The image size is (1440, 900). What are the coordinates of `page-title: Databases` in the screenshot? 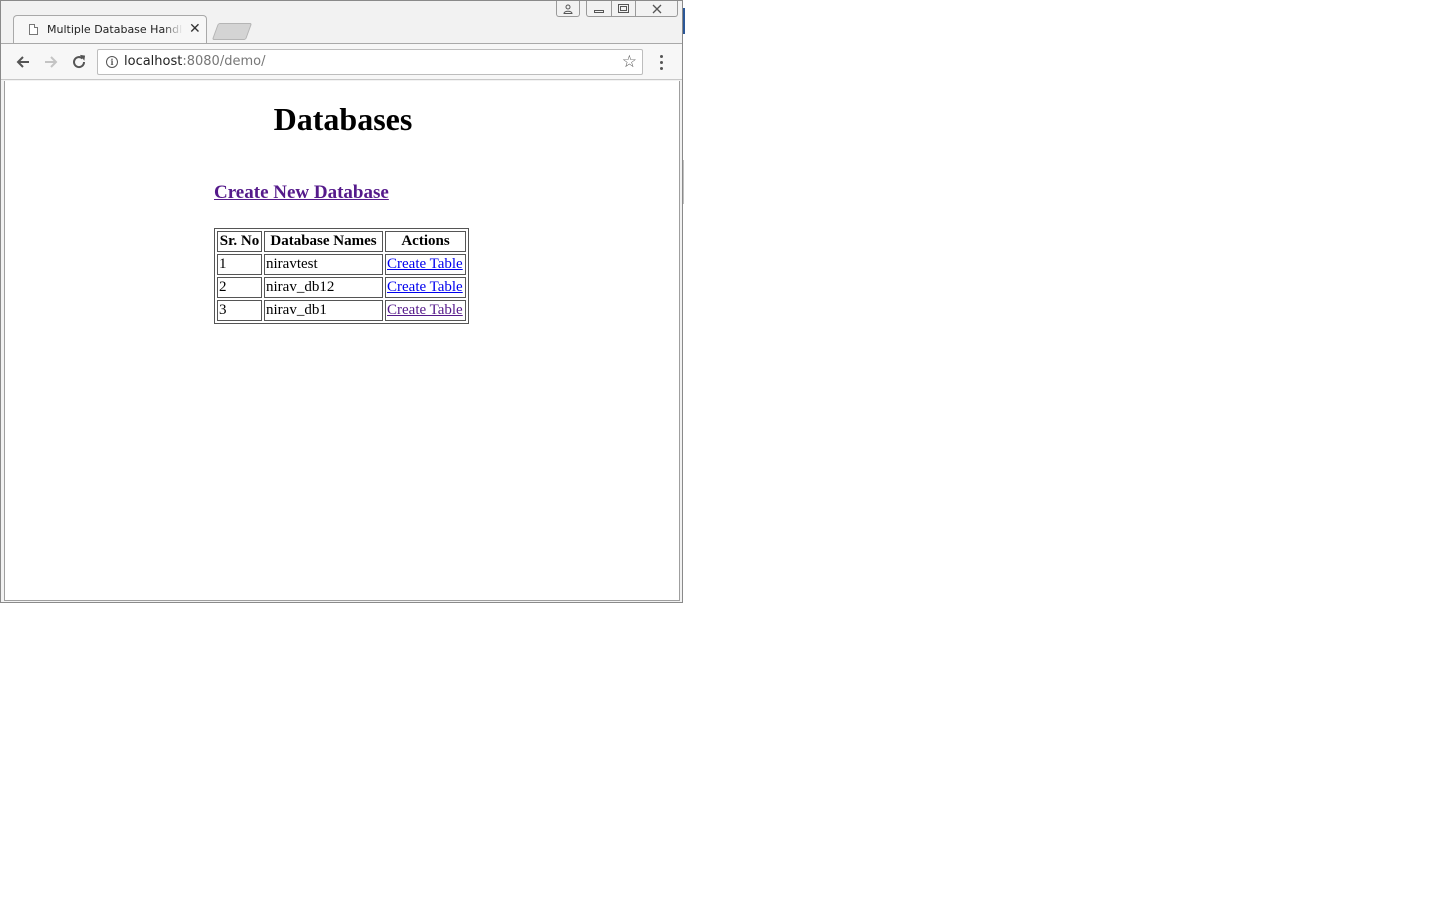 It's located at (343, 119).